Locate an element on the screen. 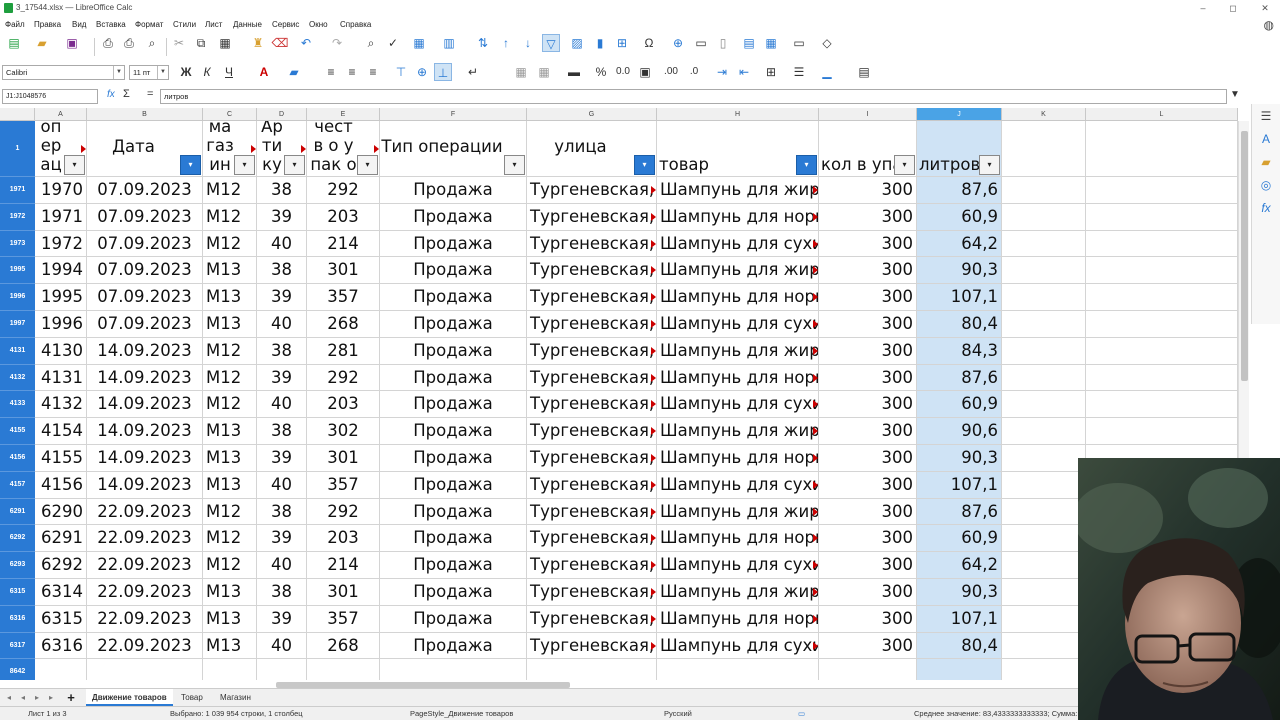 This screenshot has height=720, width=1280. sheet-tab-store: Магазин is located at coordinates (235, 697).